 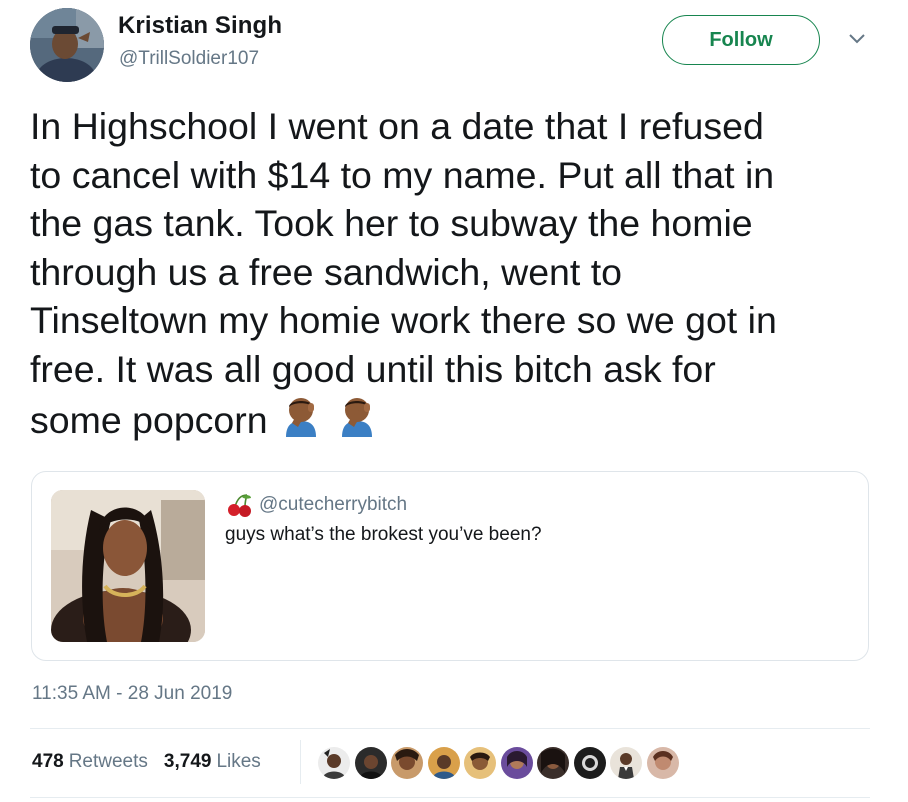 I want to click on quoted-tweet-header: @cutecherrybitch, so click(x=317, y=505).